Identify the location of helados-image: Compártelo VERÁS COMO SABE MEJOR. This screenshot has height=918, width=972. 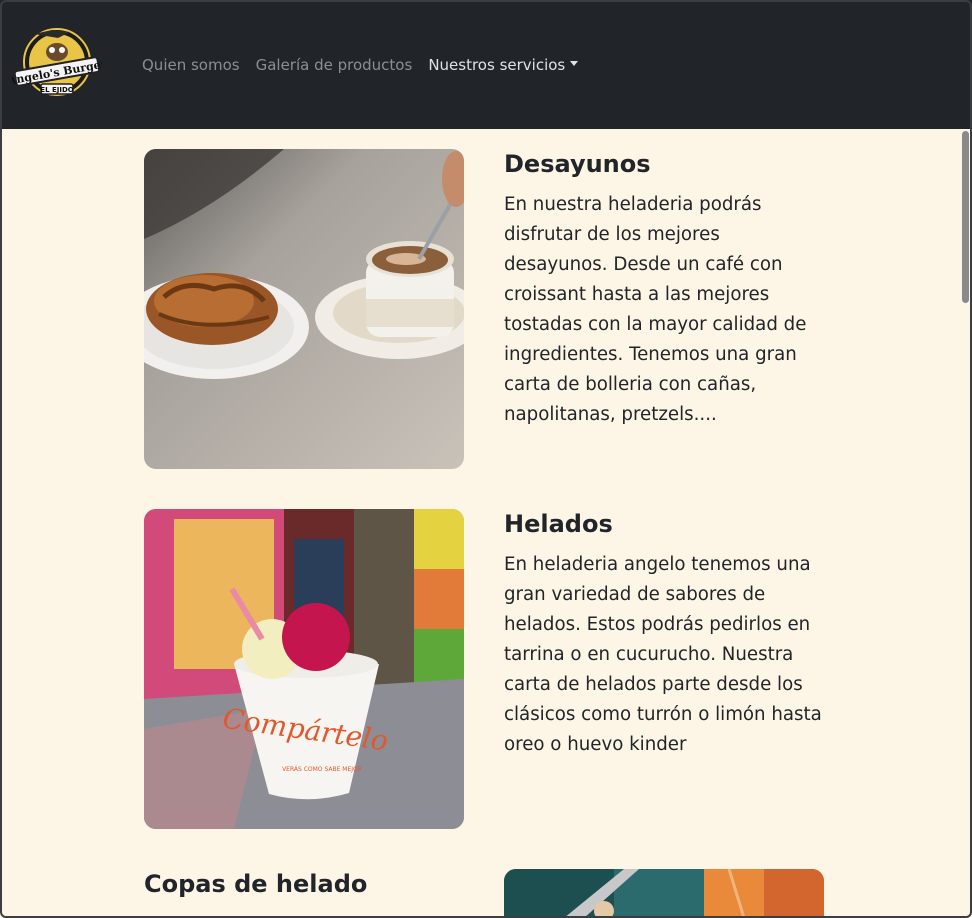
(304, 669).